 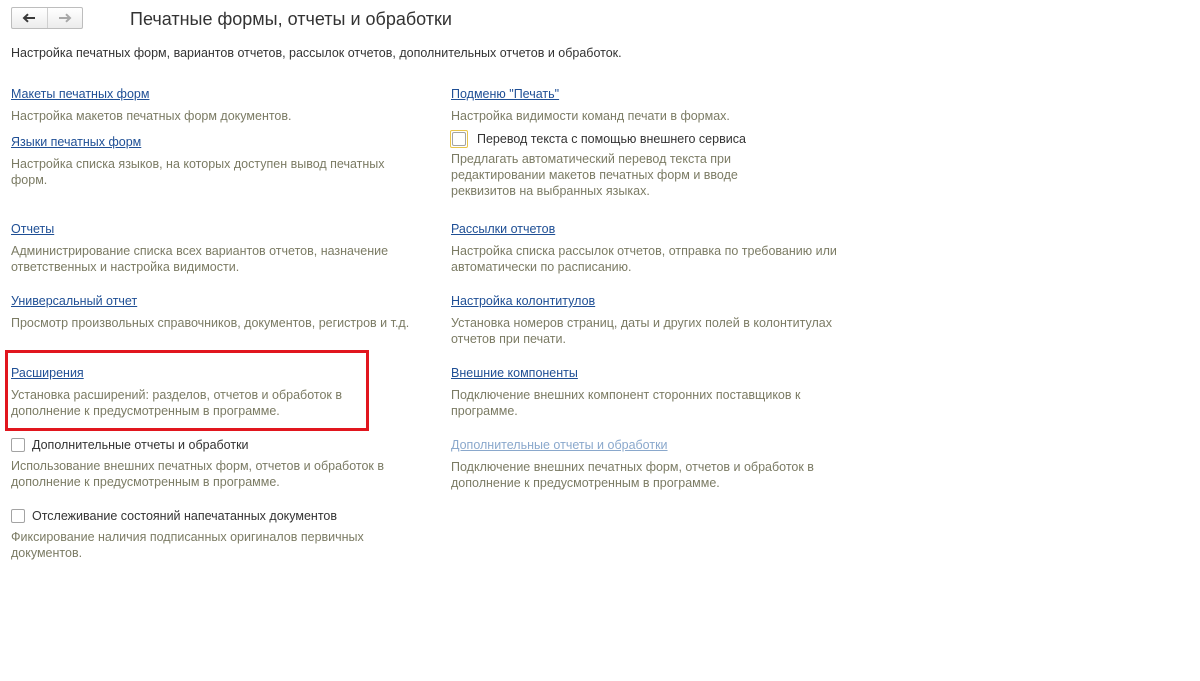 What do you see at coordinates (18, 516) in the screenshot?
I see `tracking-checkbox` at bounding box center [18, 516].